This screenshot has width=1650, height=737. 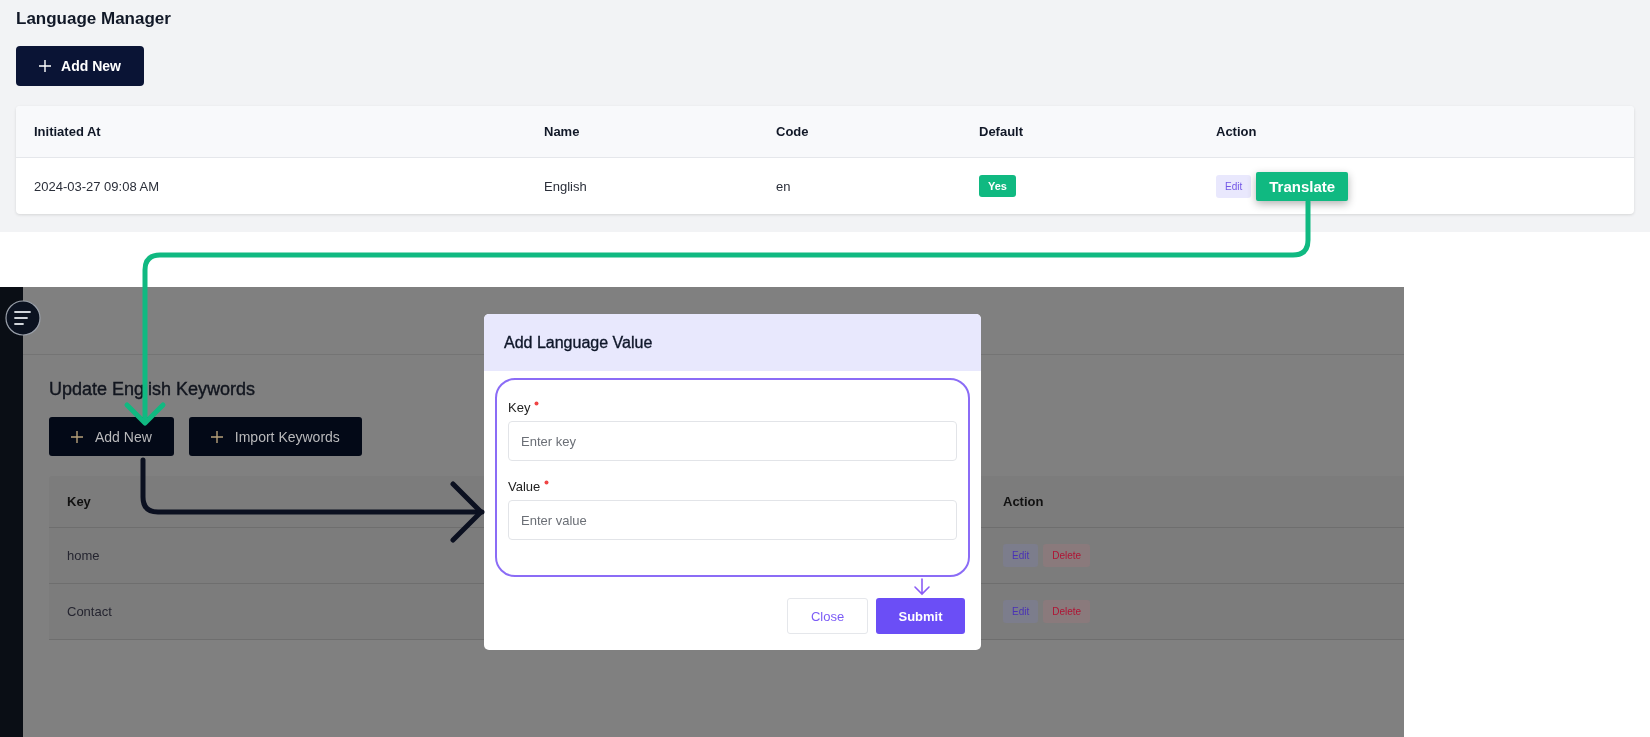 I want to click on add-button: Import Keywords, so click(x=275, y=436).